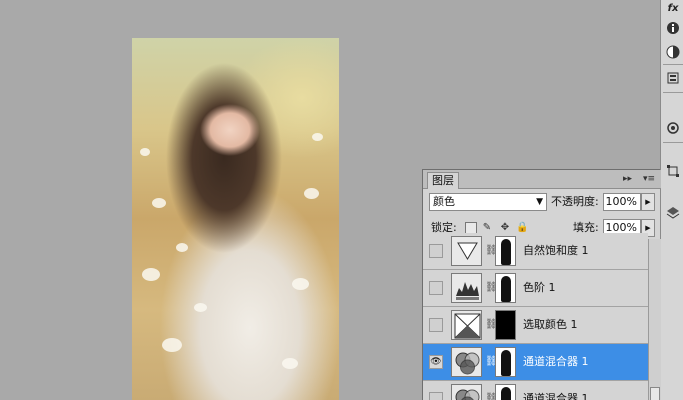  Describe the element at coordinates (671, 200) in the screenshot. I see `panel-dock-strip: fx` at that location.